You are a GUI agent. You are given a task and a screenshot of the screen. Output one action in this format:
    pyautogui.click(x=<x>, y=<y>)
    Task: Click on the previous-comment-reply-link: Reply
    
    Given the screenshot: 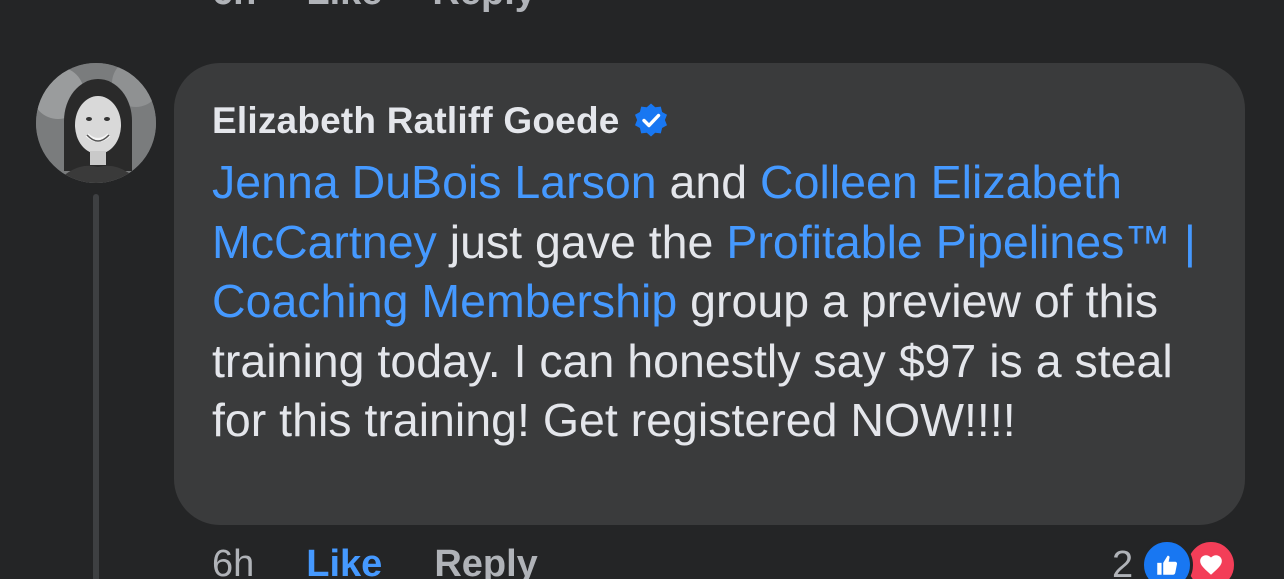 What is the action you would take?
    pyautogui.click(x=483, y=7)
    